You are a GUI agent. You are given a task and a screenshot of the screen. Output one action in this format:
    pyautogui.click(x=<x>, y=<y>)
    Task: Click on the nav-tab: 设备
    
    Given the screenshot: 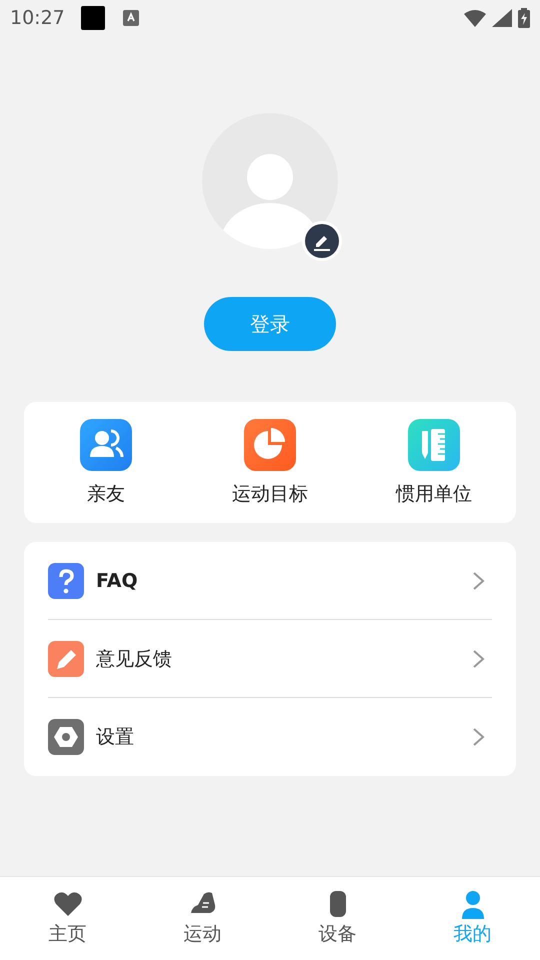 What is the action you would take?
    pyautogui.click(x=337, y=918)
    